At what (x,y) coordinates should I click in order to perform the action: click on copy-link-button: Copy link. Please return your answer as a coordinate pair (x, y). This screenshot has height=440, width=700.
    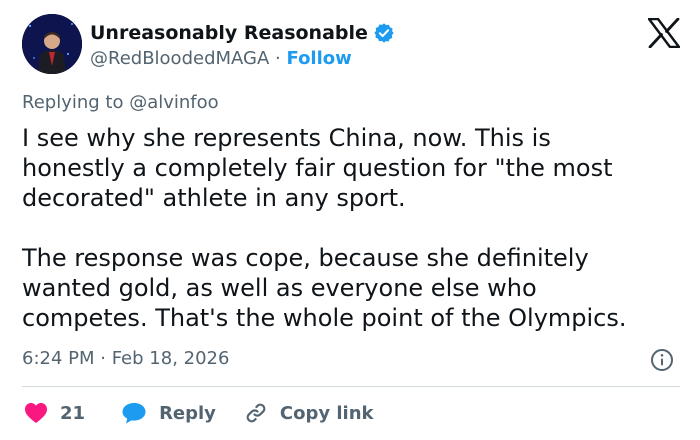
    Looking at the image, I should click on (309, 413).